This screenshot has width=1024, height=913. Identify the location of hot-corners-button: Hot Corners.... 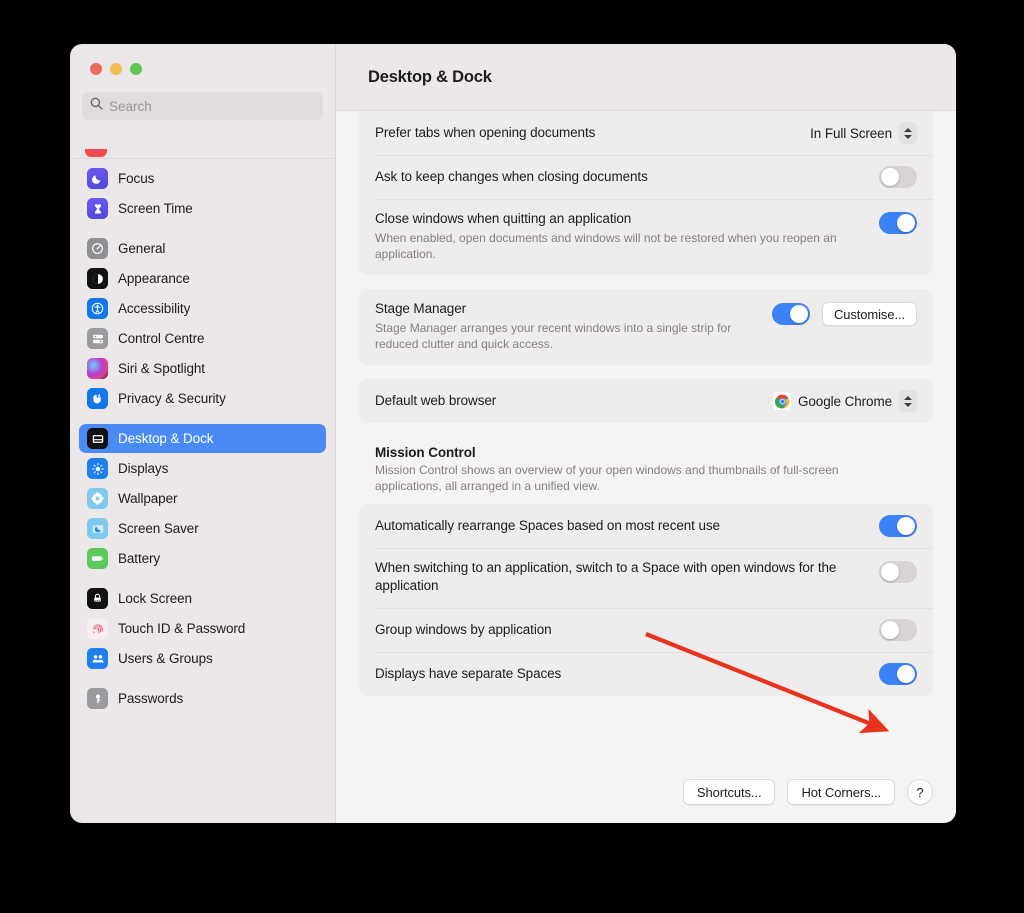
(841, 792).